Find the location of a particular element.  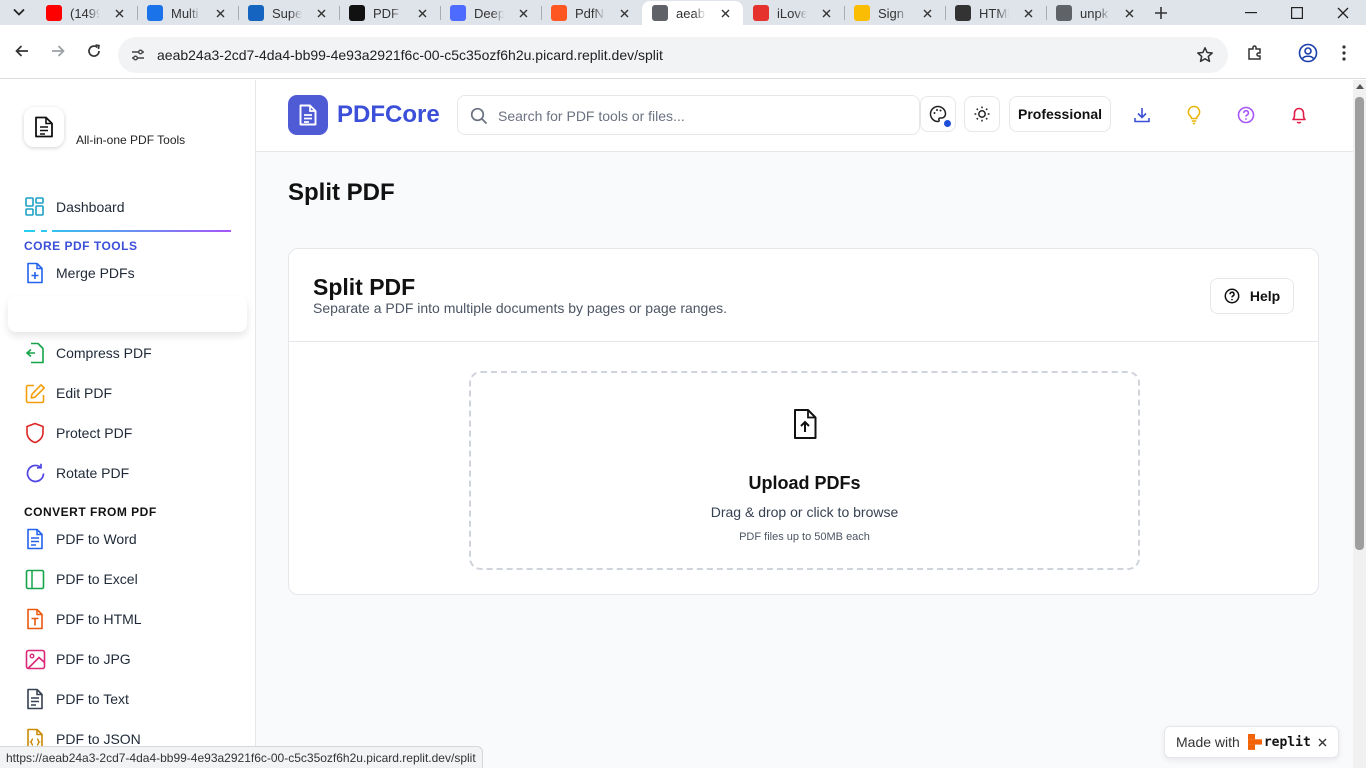

sidebar-item-label: PDF to HTML is located at coordinates (99, 619).